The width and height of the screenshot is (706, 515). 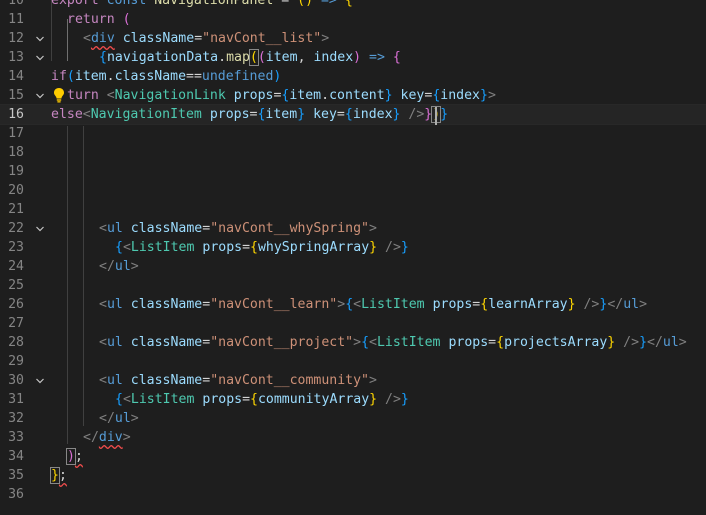 I want to click on code-line: 18, so click(x=353, y=152).